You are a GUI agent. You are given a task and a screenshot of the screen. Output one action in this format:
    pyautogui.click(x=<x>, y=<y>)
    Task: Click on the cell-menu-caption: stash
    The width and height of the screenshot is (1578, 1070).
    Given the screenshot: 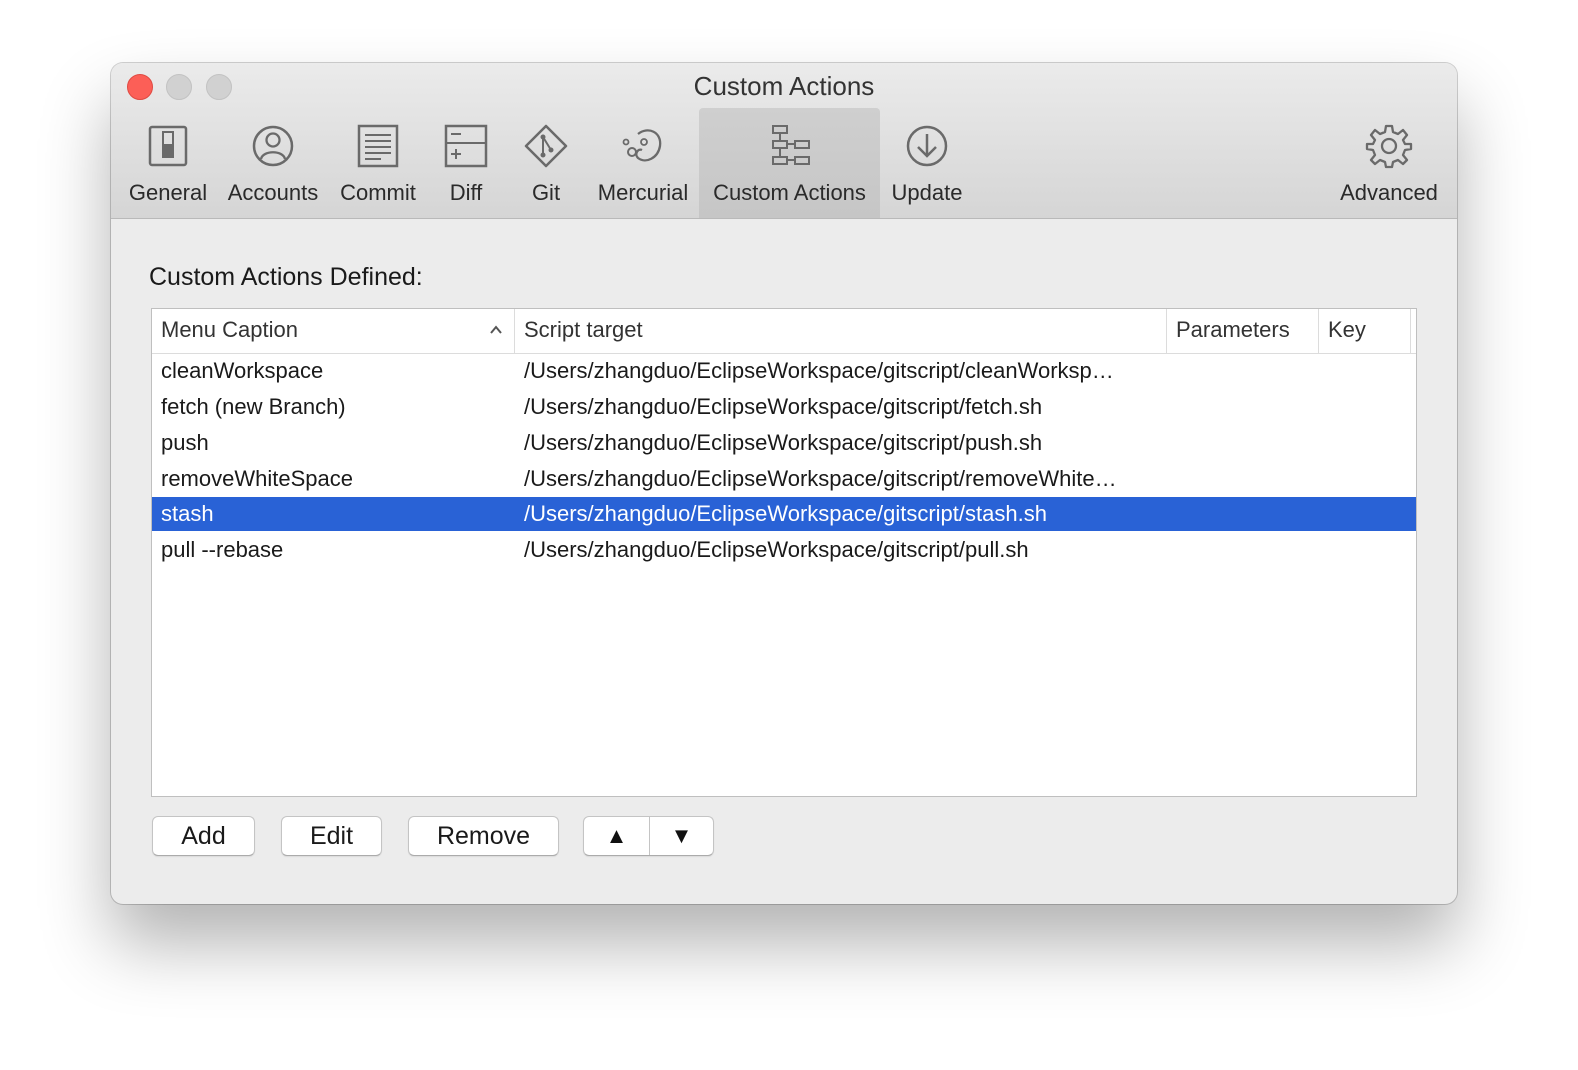 What is the action you would take?
    pyautogui.click(x=187, y=513)
    